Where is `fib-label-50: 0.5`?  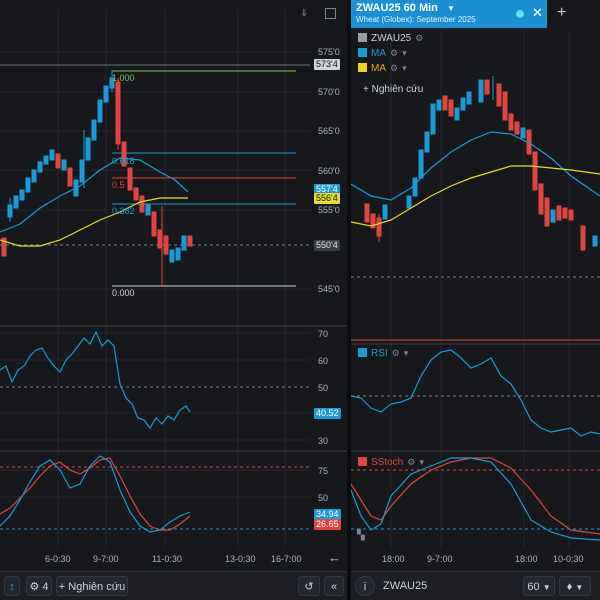 fib-label-50: 0.5 is located at coordinates (118, 185).